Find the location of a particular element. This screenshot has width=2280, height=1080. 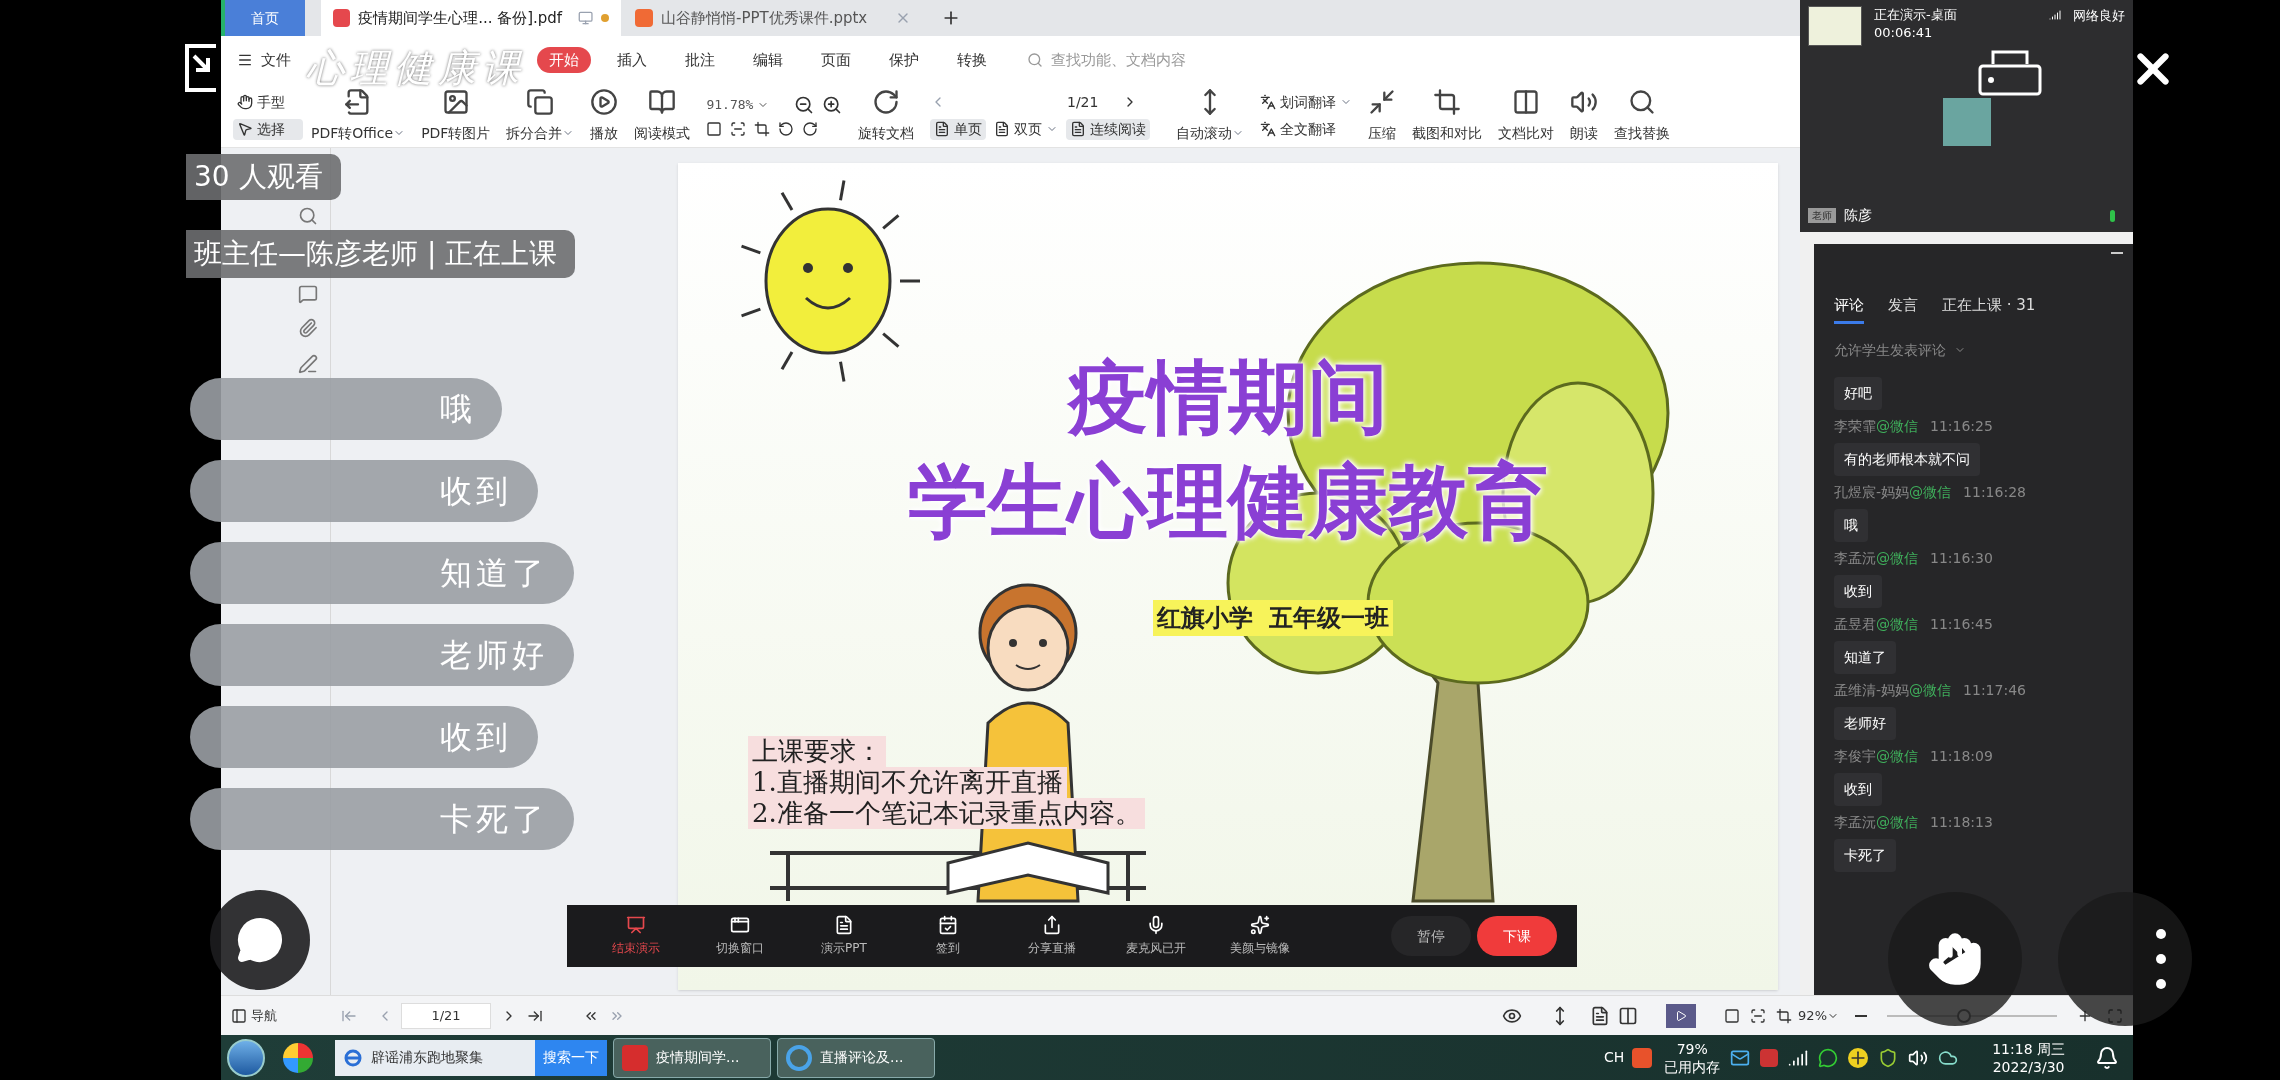

slide-text: 上课要求： is located at coordinates (817, 751).